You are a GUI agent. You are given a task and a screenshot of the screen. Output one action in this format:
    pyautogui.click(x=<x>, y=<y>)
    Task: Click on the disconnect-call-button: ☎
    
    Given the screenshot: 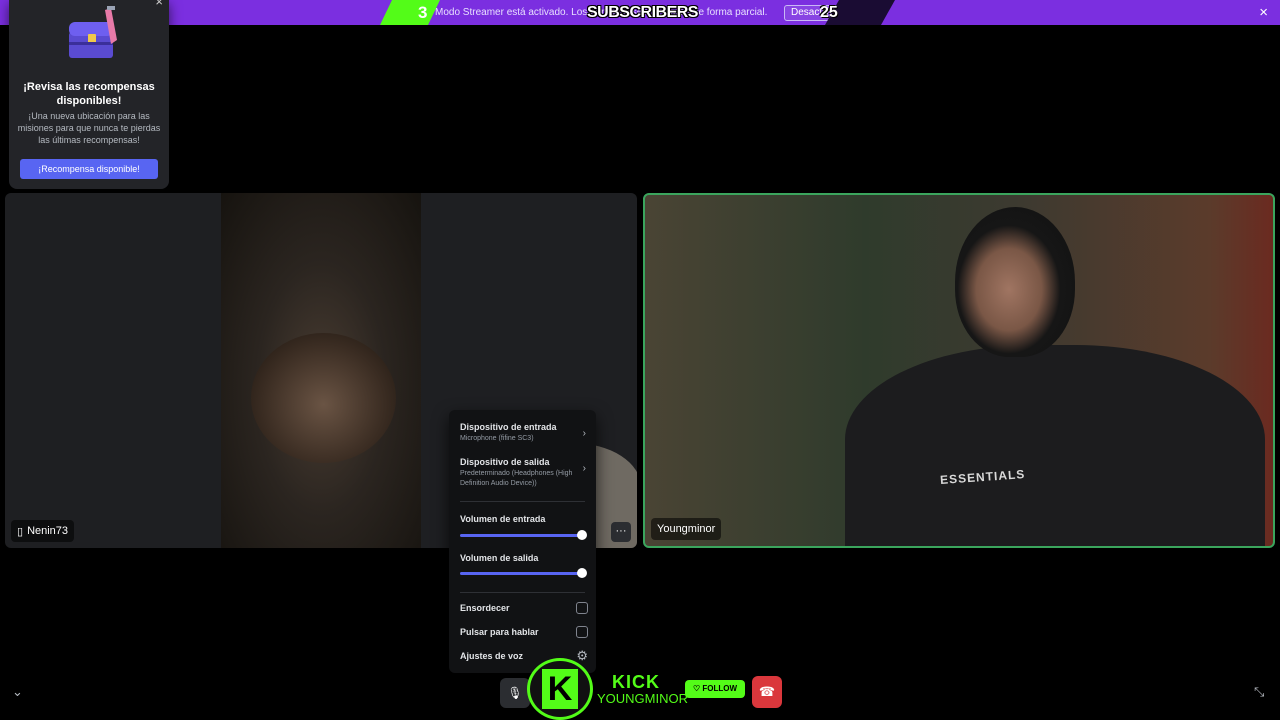 What is the action you would take?
    pyautogui.click(x=767, y=692)
    